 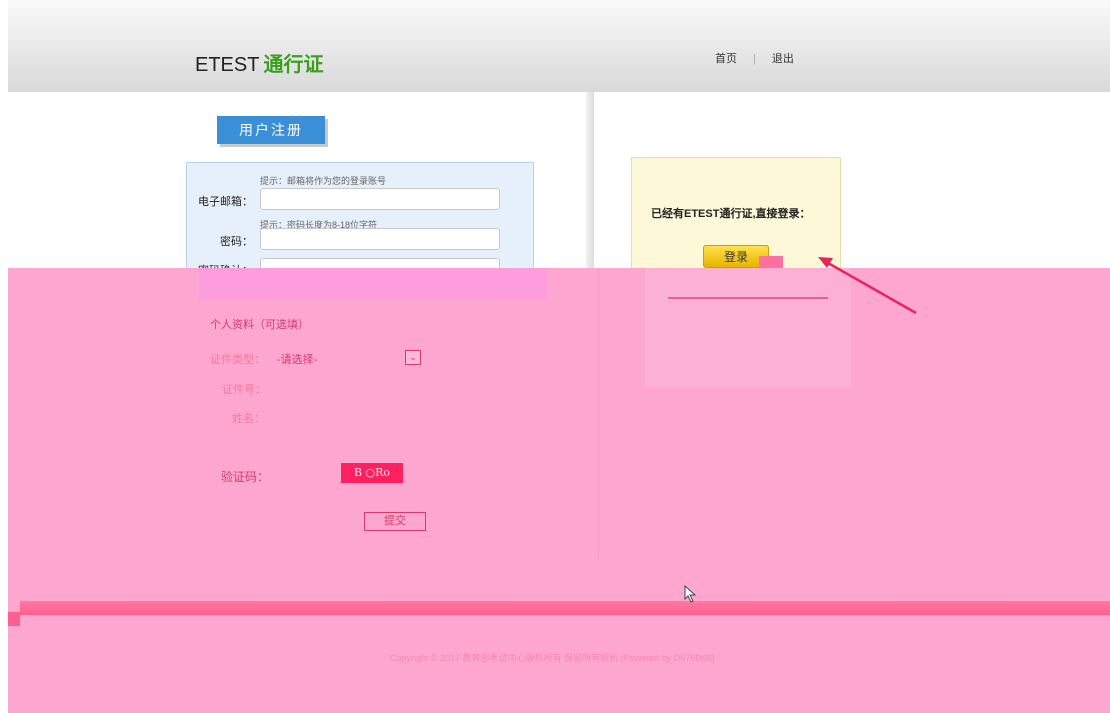 I want to click on annotation-arrow-icon, so click(x=867, y=286).